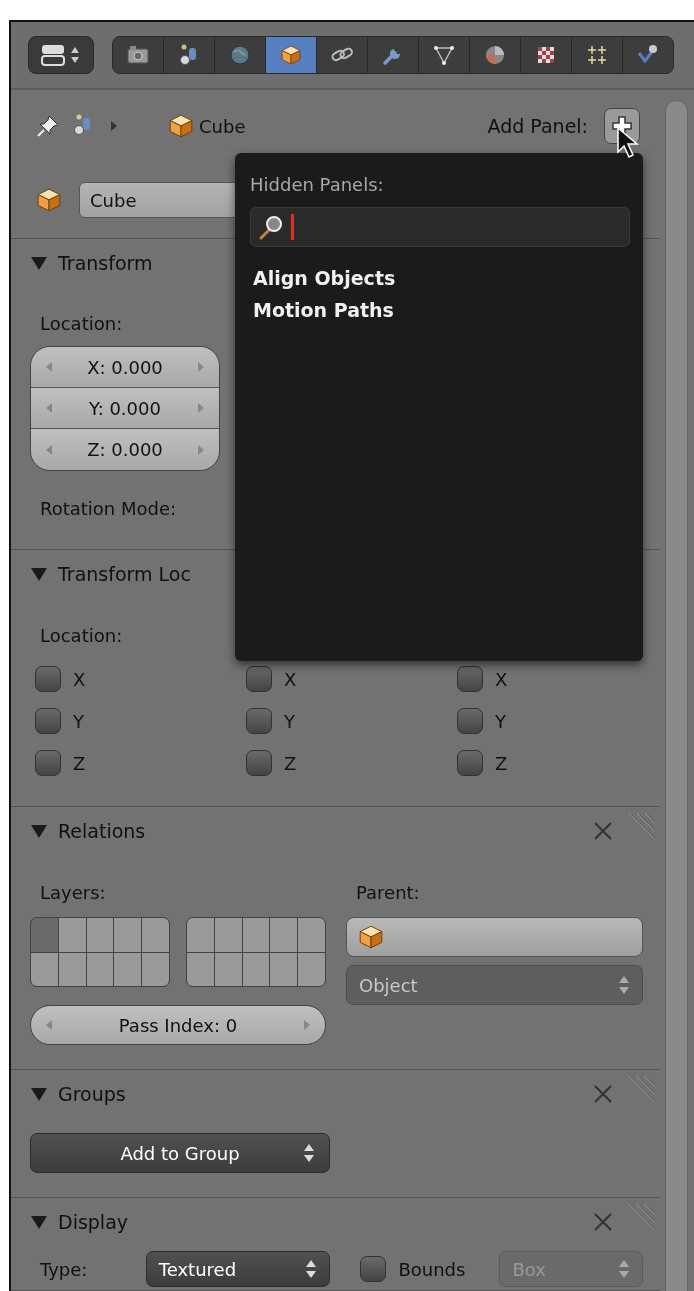 The image size is (694, 1291). What do you see at coordinates (495, 55) in the screenshot?
I see `sphere-icon` at bounding box center [495, 55].